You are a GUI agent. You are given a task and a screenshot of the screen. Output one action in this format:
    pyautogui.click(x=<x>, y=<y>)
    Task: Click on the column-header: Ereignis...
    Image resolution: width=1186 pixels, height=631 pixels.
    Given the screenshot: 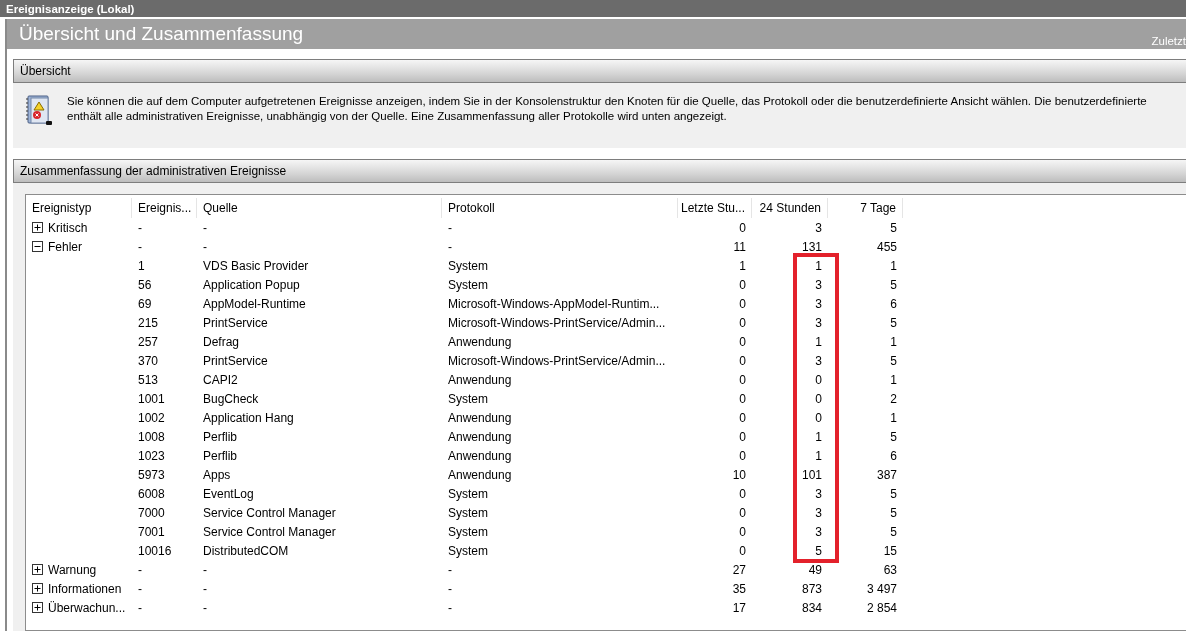 What is the action you would take?
    pyautogui.click(x=164, y=208)
    